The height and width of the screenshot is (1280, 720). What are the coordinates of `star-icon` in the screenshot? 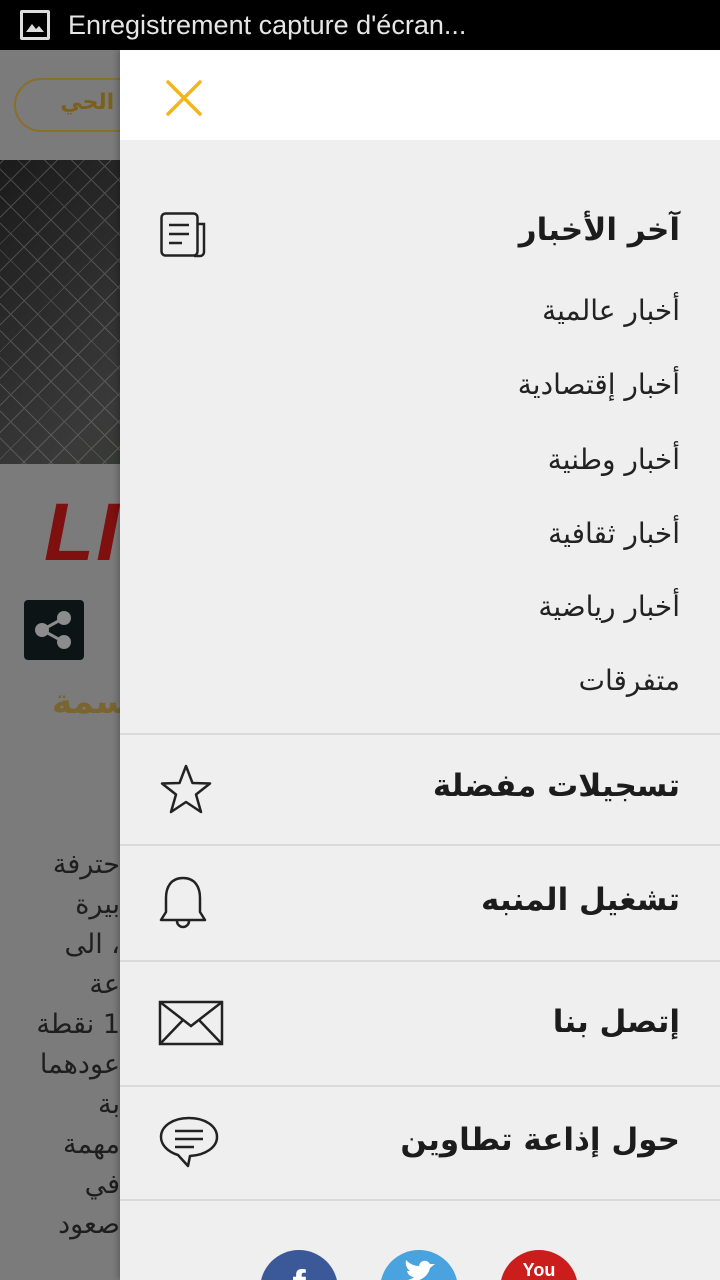 It's located at (186, 792).